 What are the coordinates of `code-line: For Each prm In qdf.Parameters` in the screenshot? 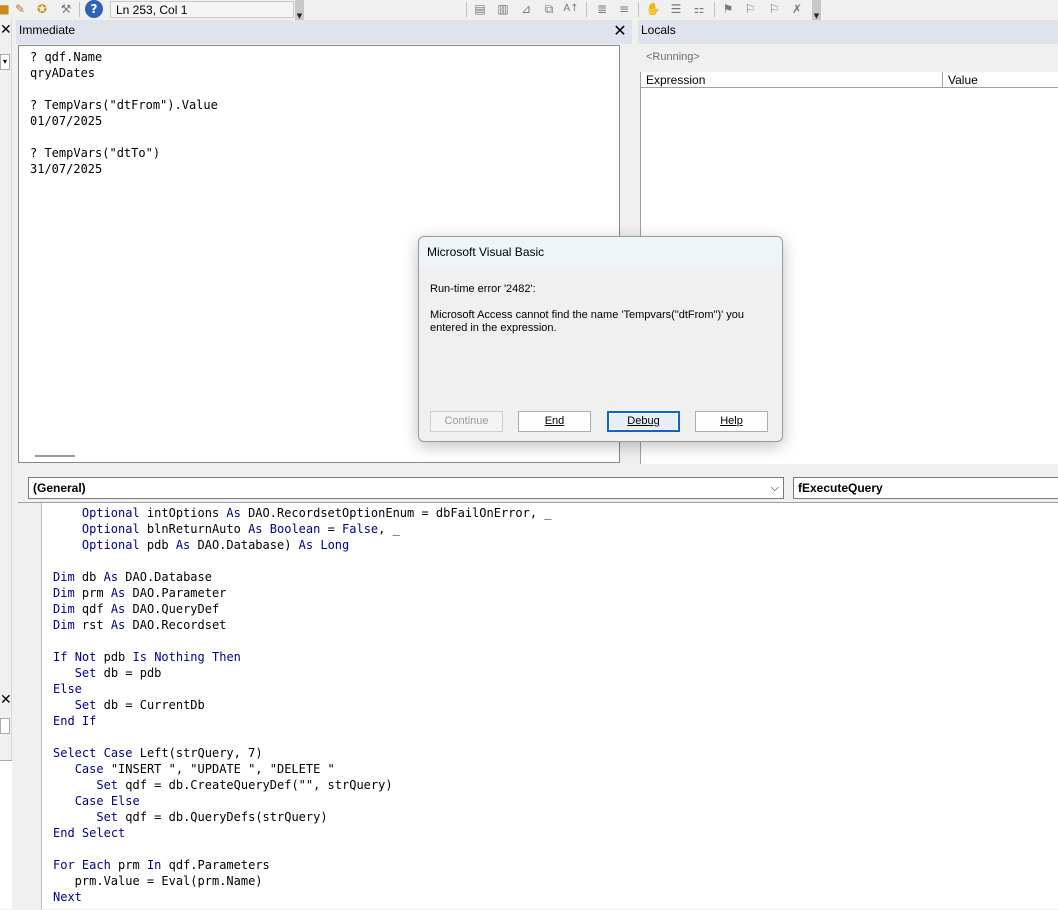 It's located at (302, 865).